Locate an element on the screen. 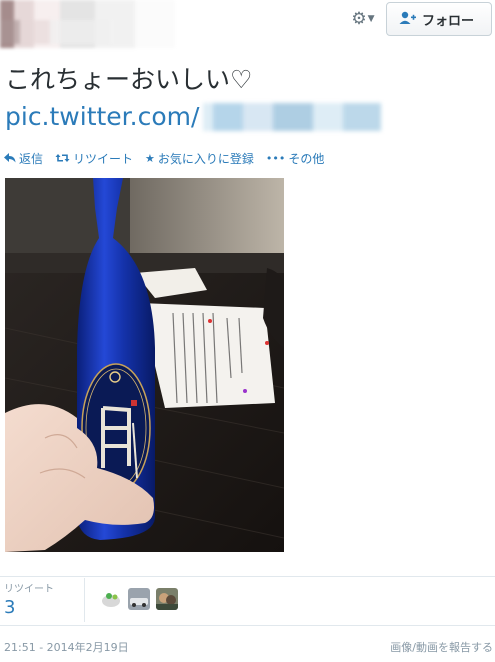  more-label: その他 is located at coordinates (306, 159).